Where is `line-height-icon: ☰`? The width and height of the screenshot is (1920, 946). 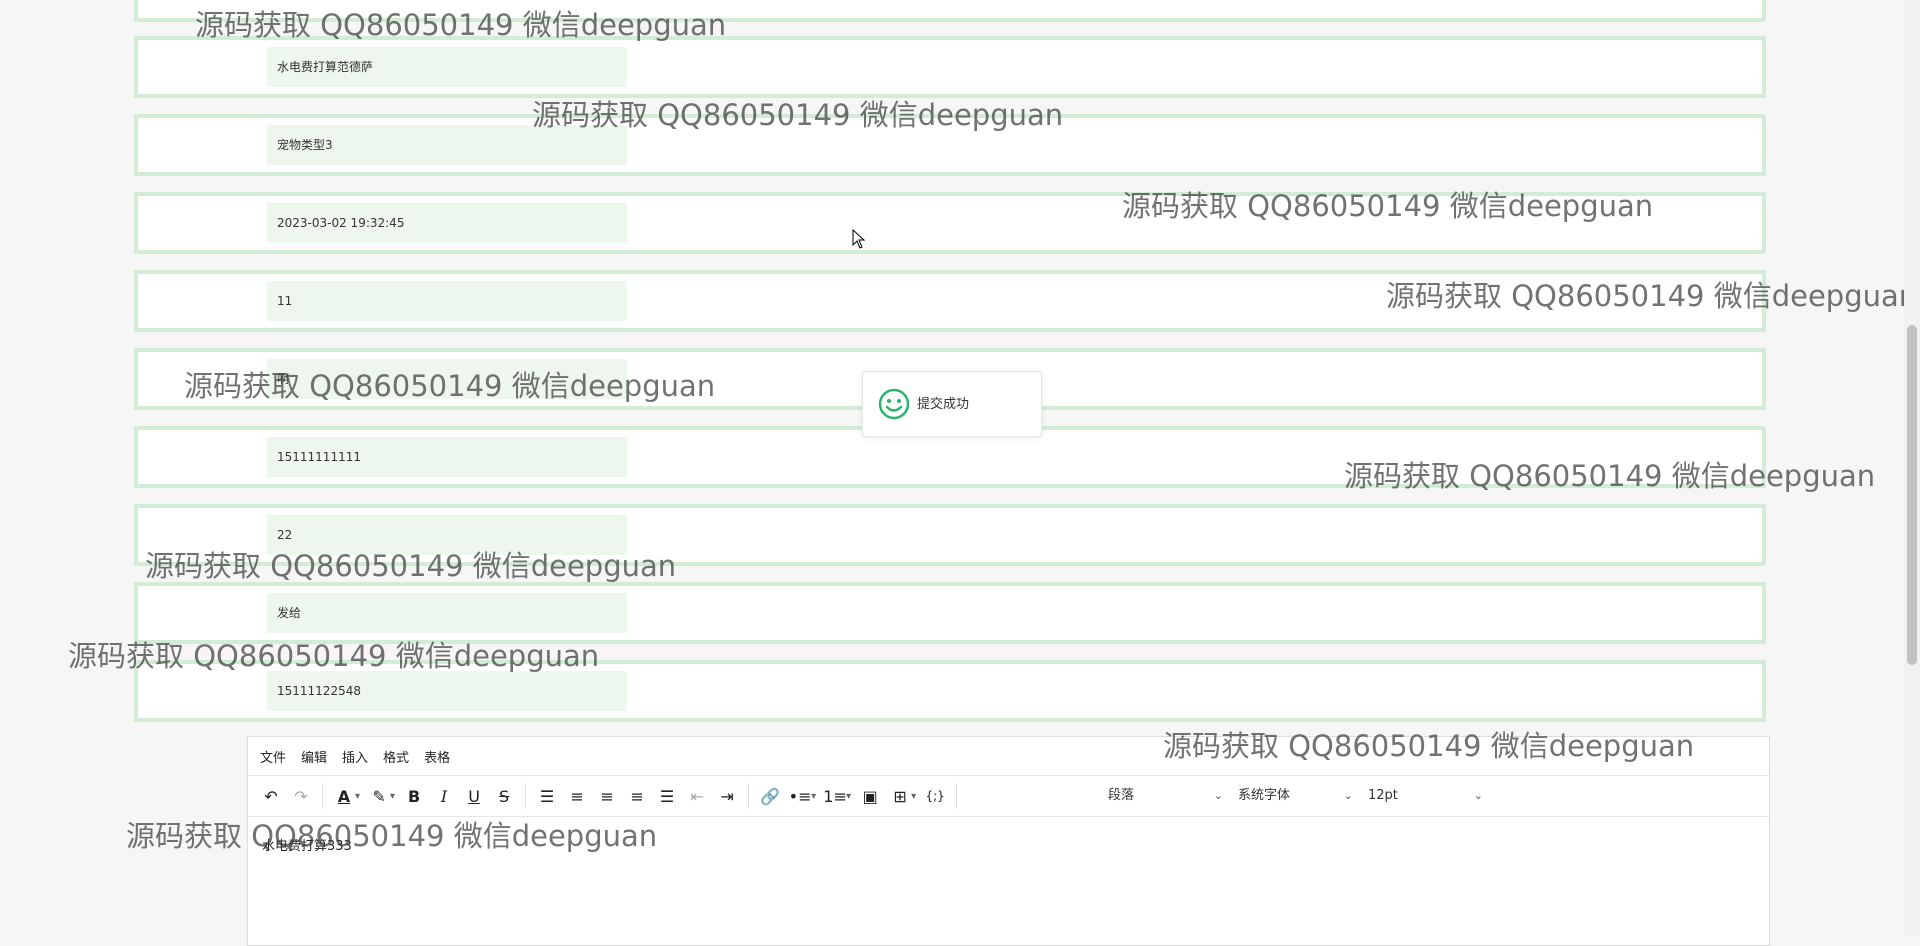
line-height-icon: ☰ is located at coordinates (547, 796).